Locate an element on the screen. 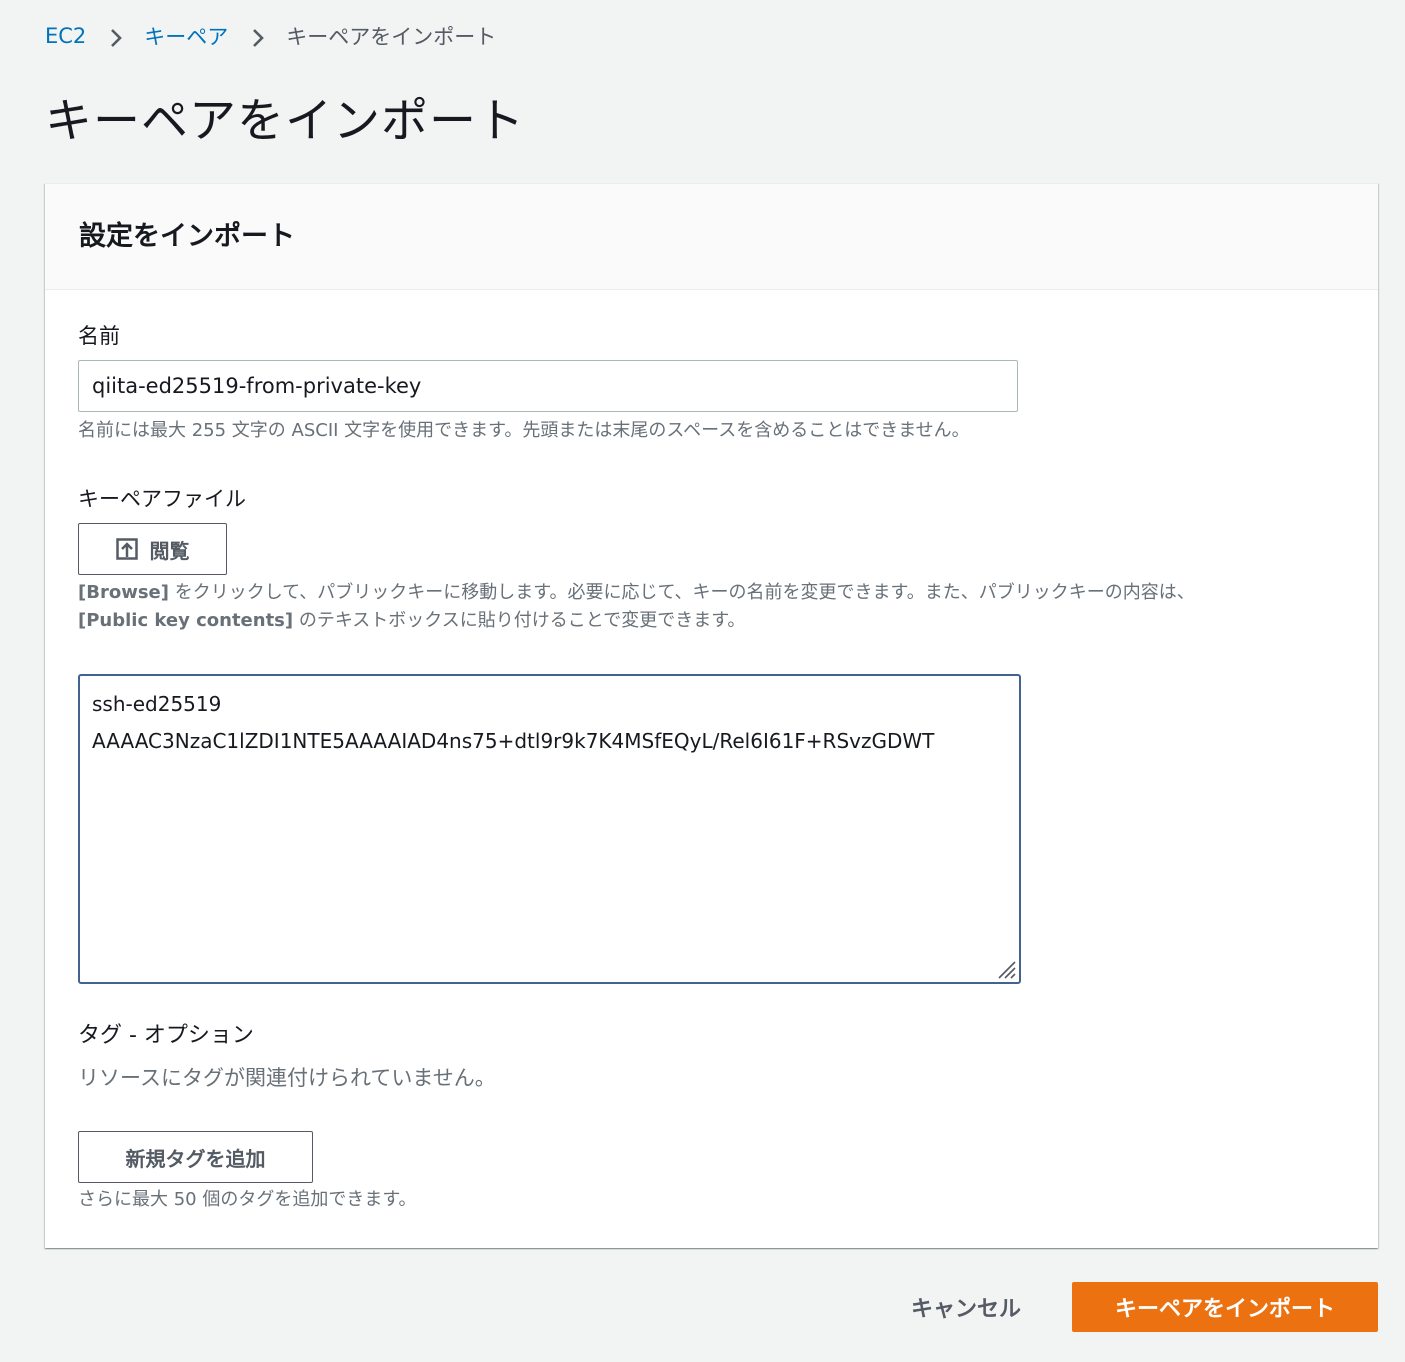 Image resolution: width=1405 pixels, height=1362 pixels. name-label: 名前 is located at coordinates (99, 336).